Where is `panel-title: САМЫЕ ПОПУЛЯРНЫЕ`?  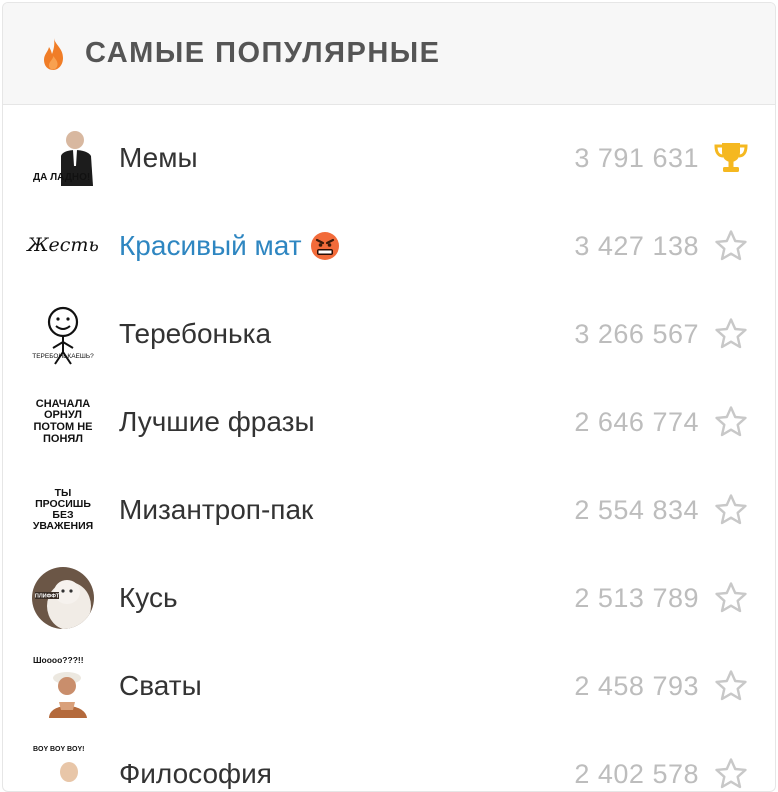
panel-title: САМЫЕ ПОПУЛЯРНЫЕ is located at coordinates (263, 53).